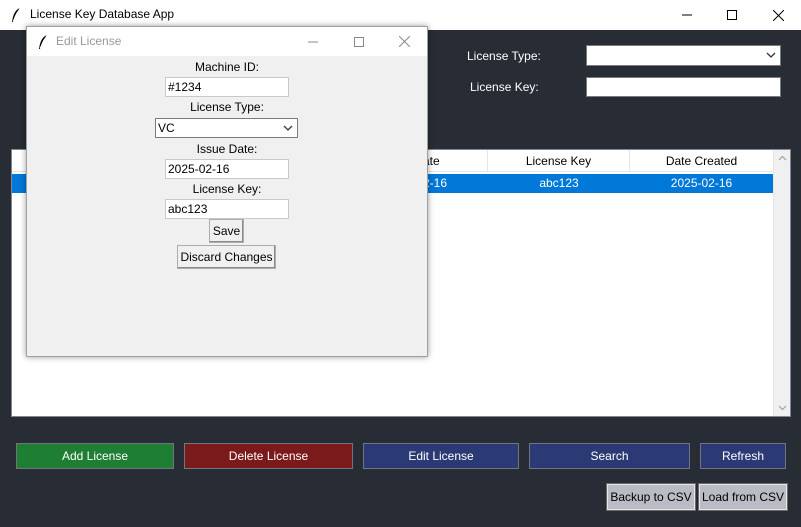 The width and height of the screenshot is (801, 527). I want to click on cell-license-key: abc123, so click(559, 183).